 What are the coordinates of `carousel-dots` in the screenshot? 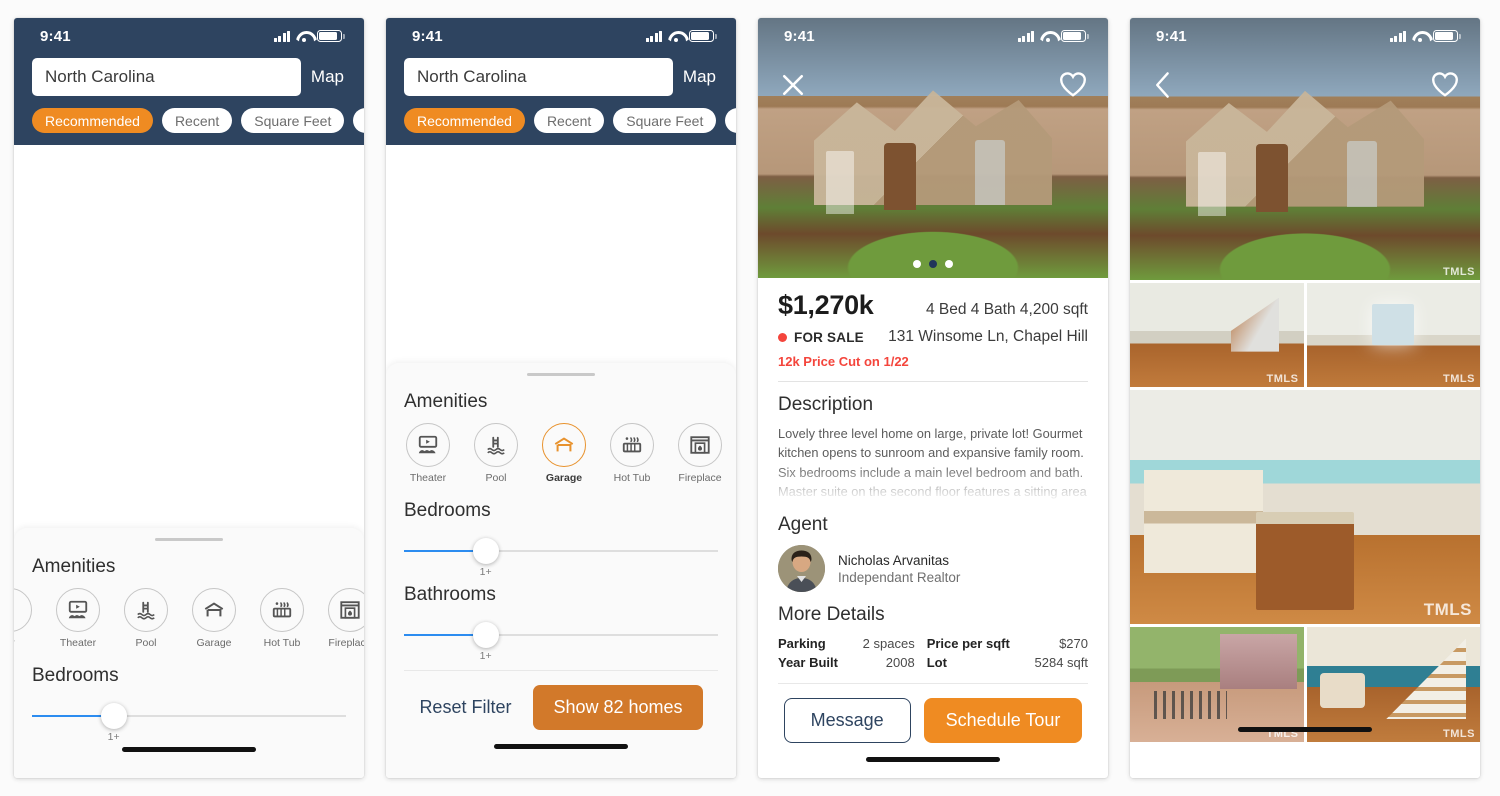 It's located at (933, 264).